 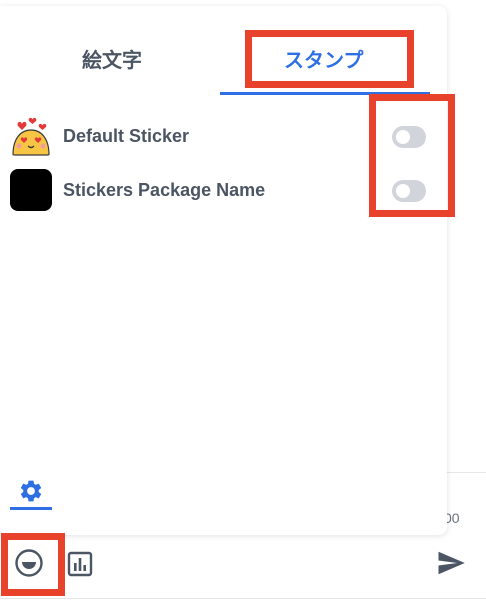 I want to click on default-sticker-thumbnail, so click(x=31, y=135).